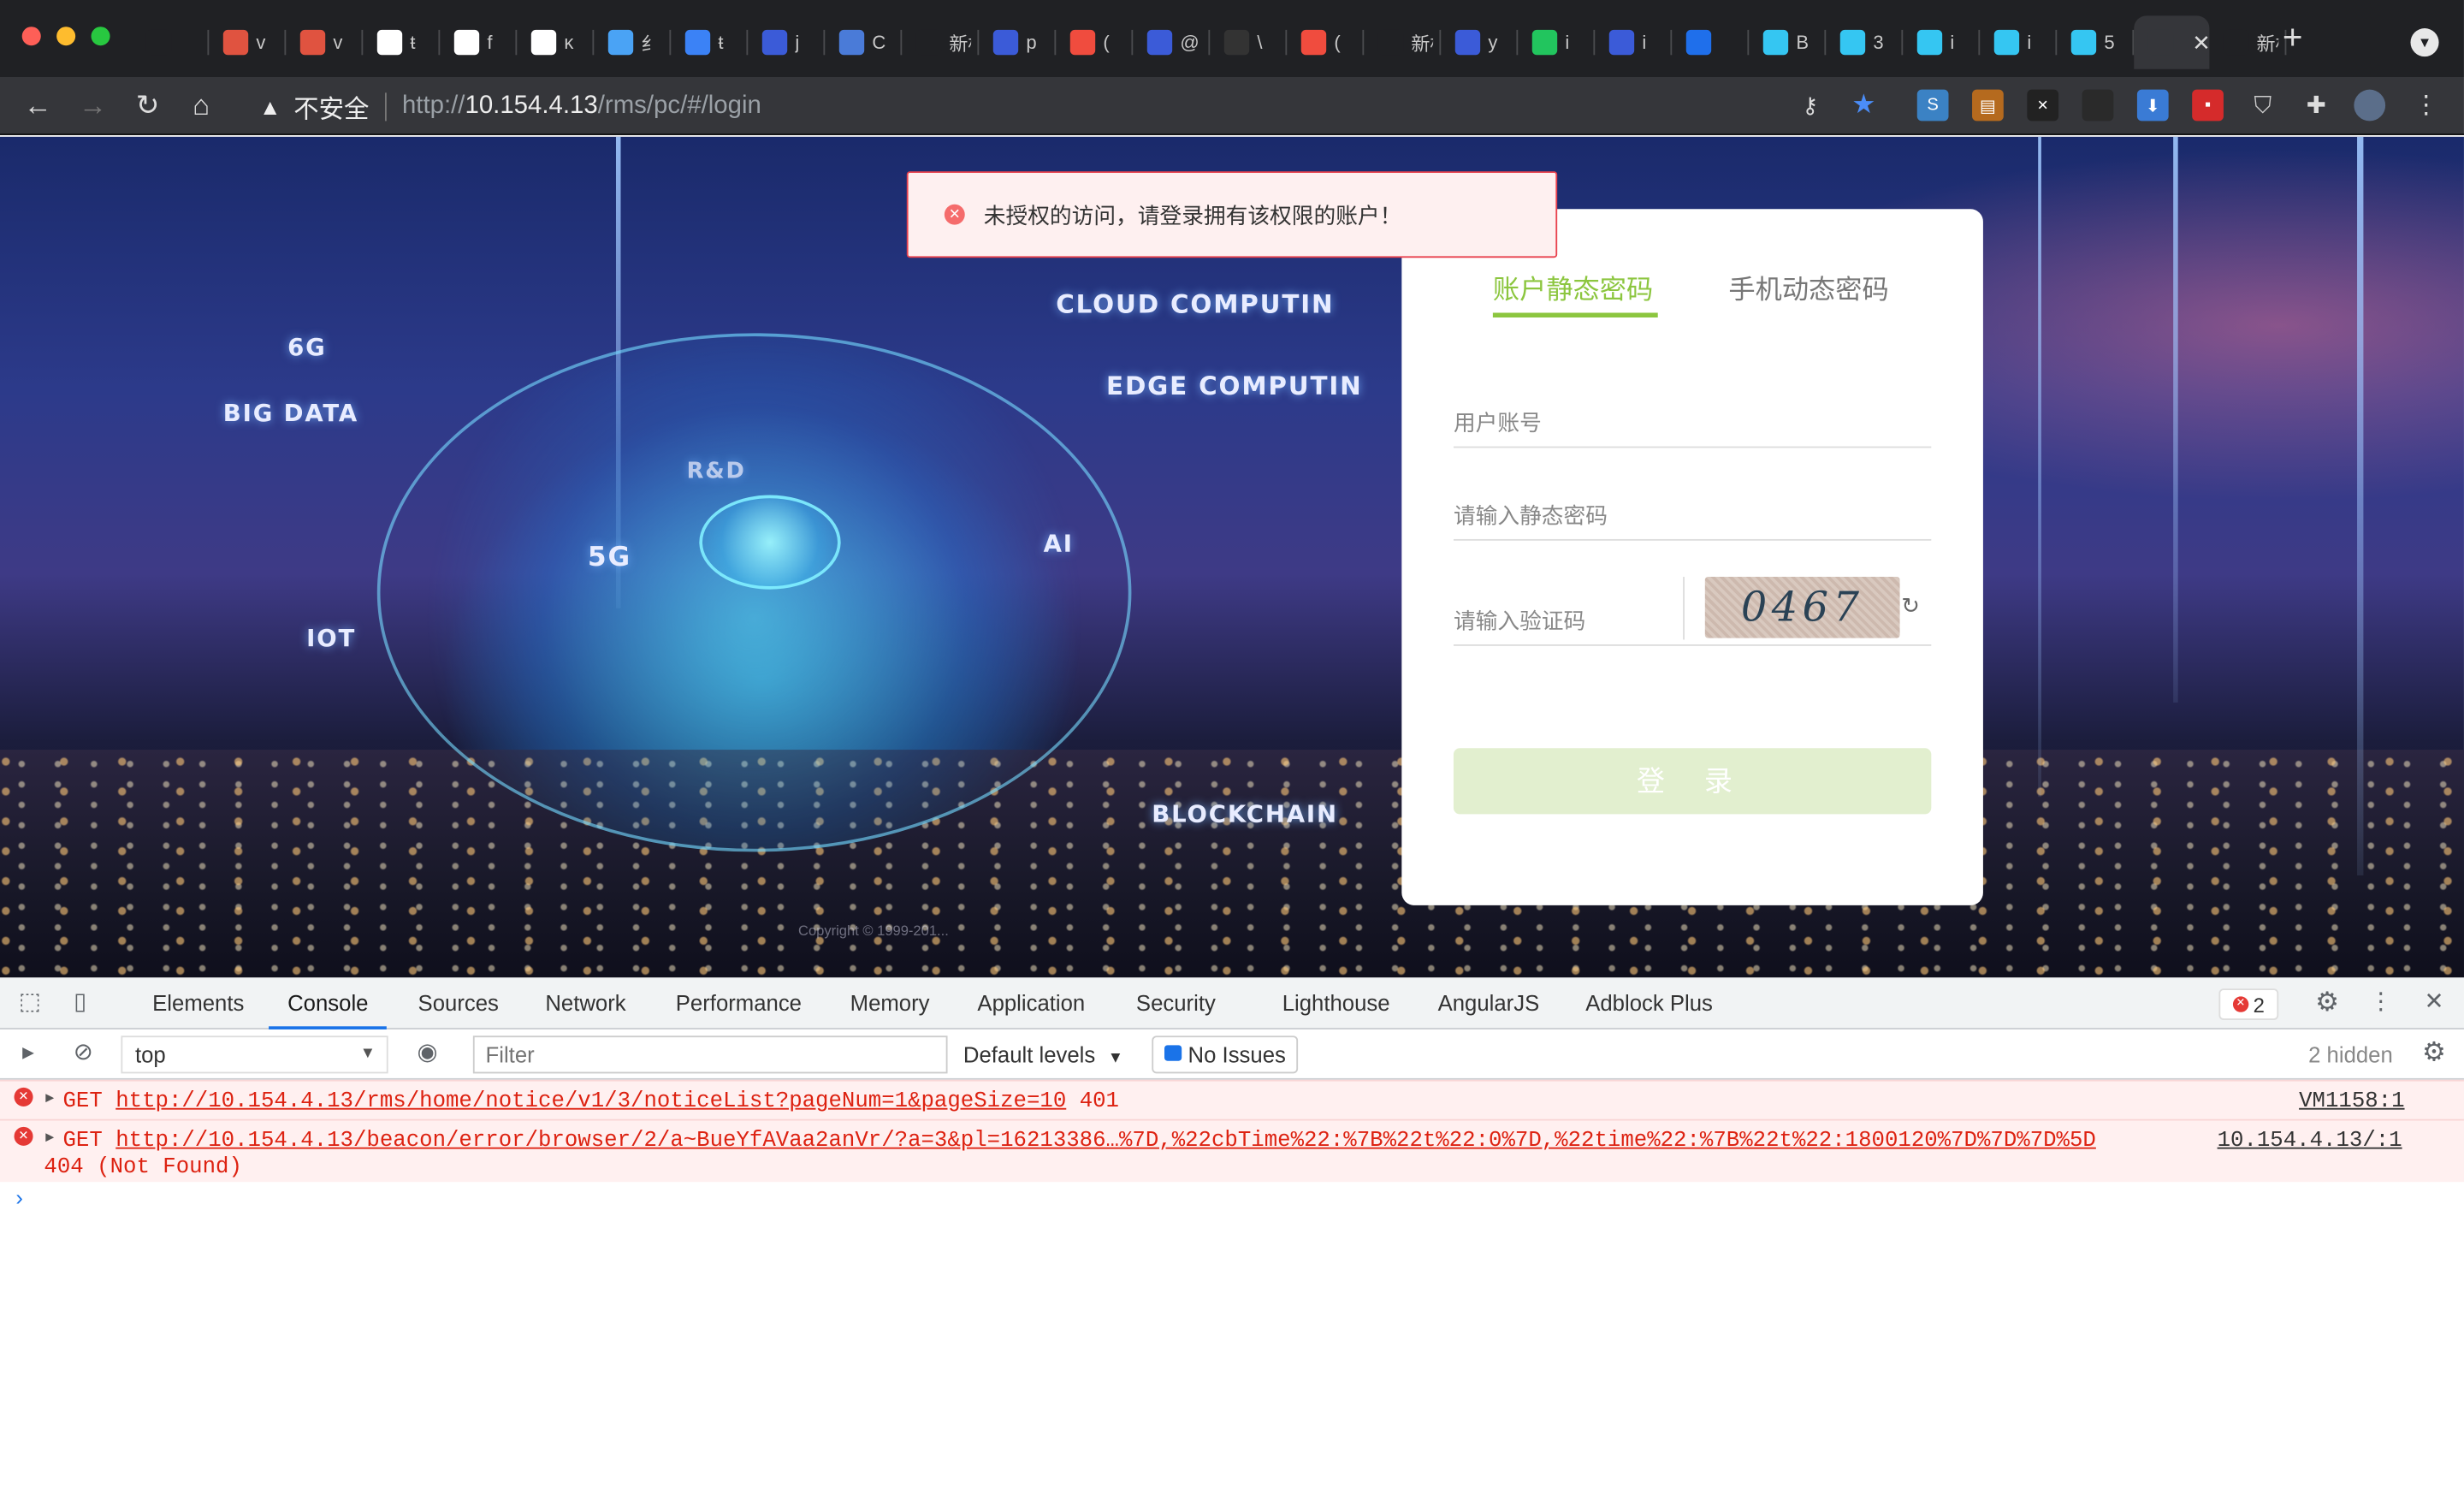  What do you see at coordinates (1811, 106) in the screenshot?
I see `key-icon: ⚷` at bounding box center [1811, 106].